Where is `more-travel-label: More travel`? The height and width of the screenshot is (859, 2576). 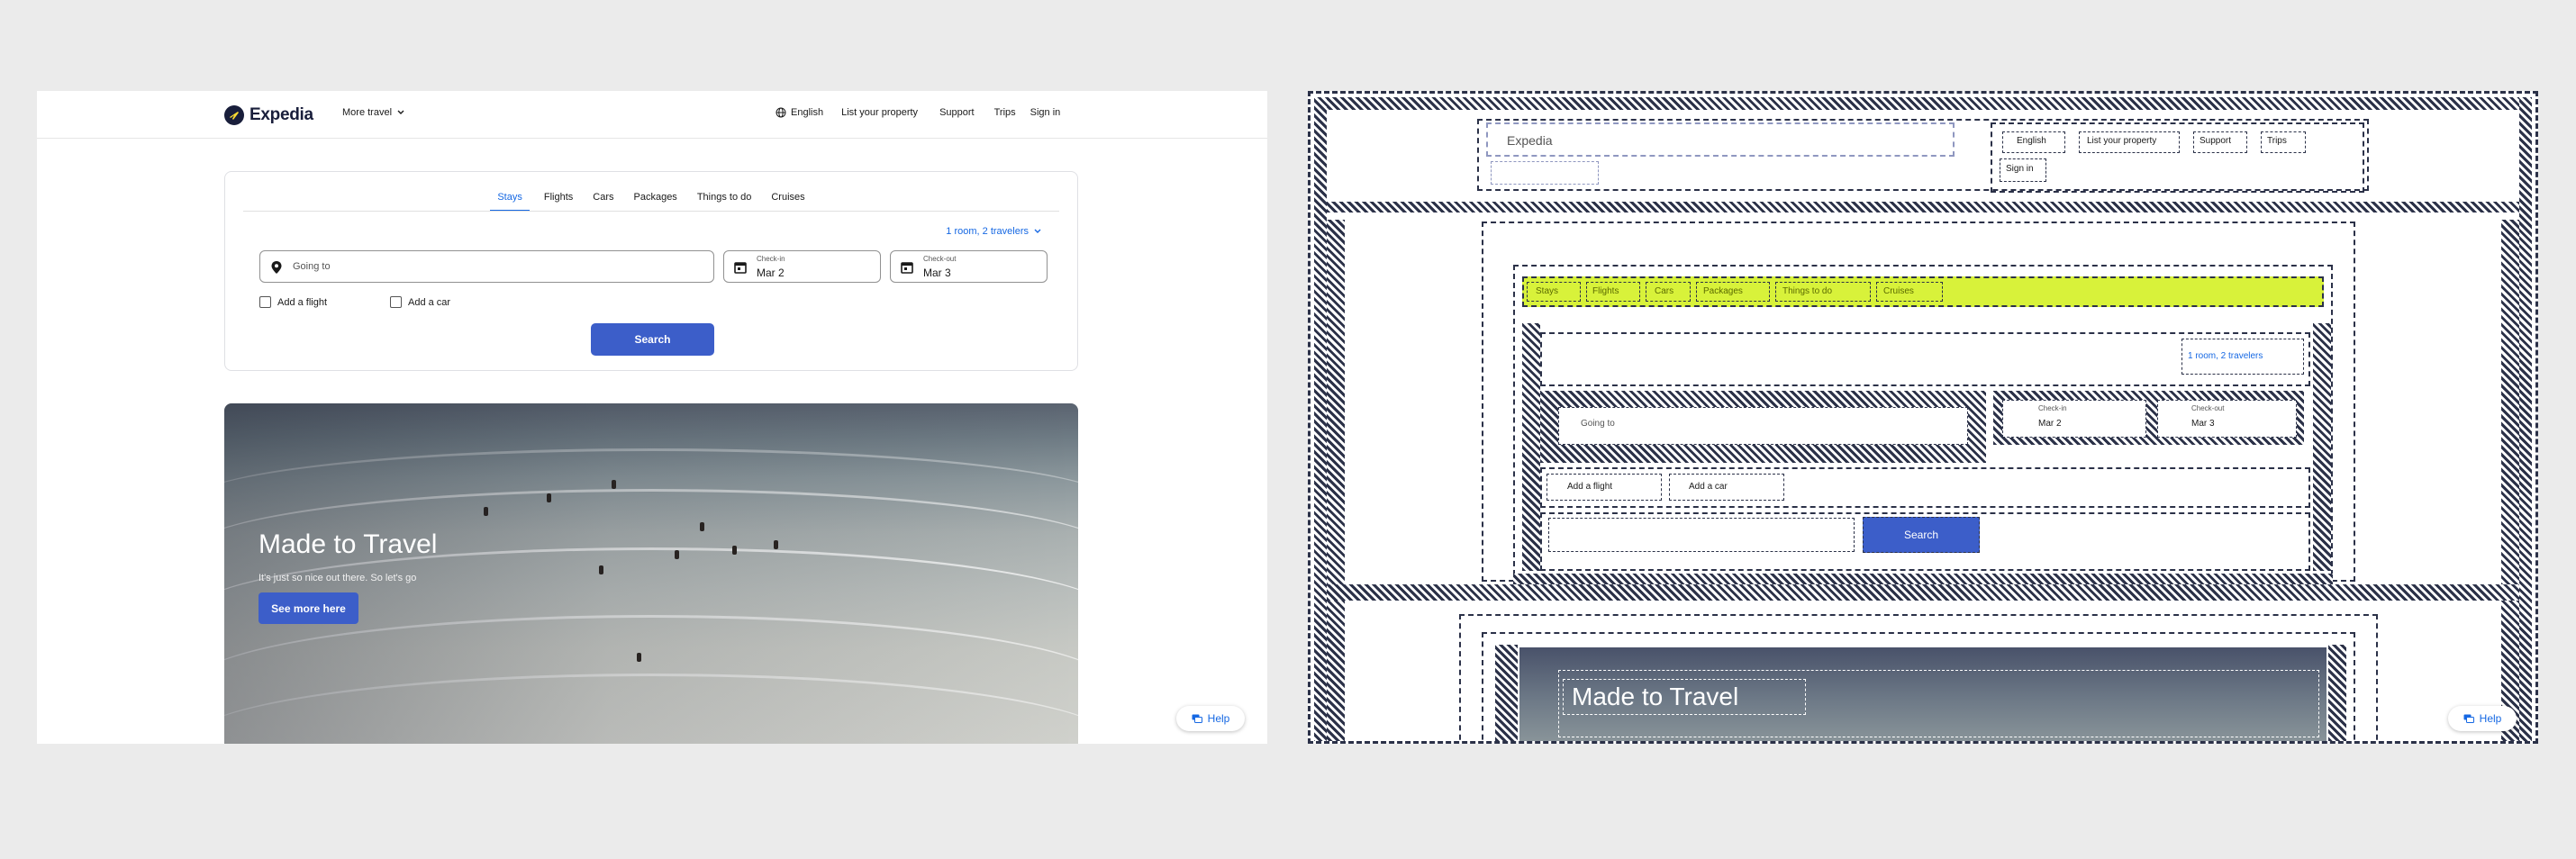
more-travel-label: More travel is located at coordinates (367, 112).